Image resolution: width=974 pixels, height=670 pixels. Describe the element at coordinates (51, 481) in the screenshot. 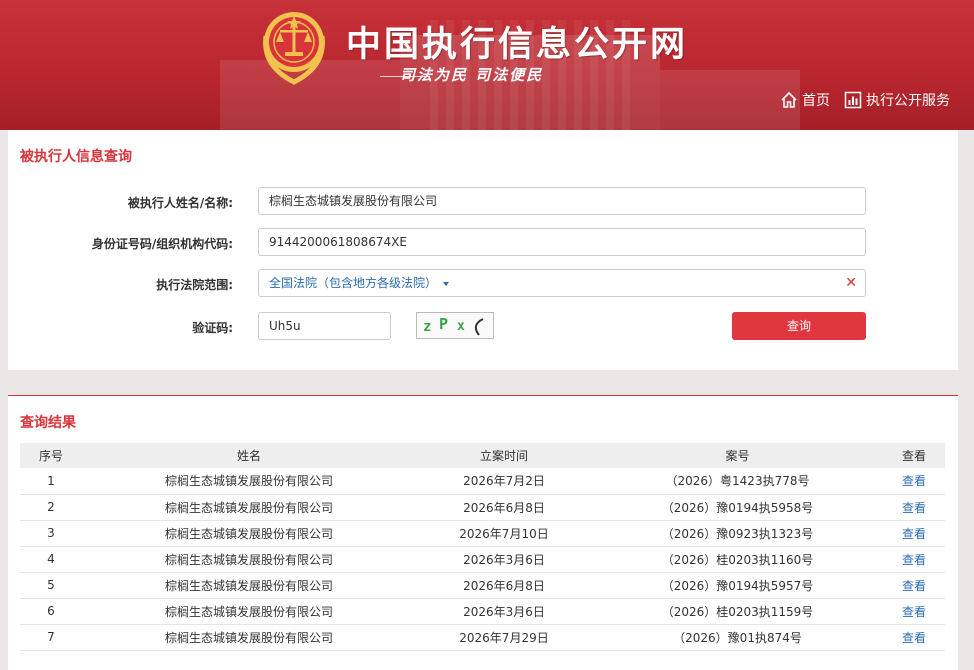

I see `row-number: 1` at that location.